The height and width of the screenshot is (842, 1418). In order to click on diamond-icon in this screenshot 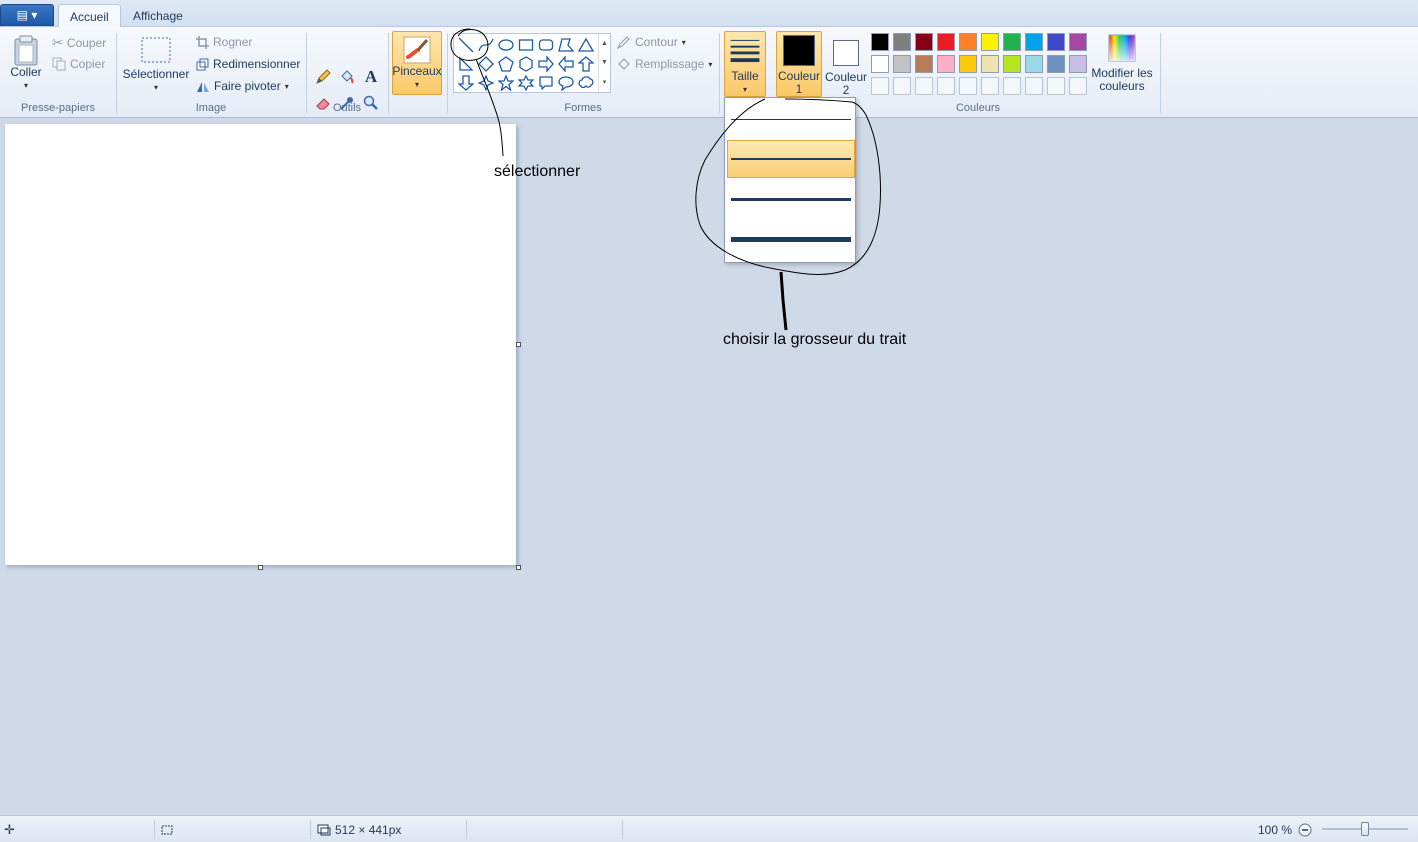, I will do `click(486, 63)`.